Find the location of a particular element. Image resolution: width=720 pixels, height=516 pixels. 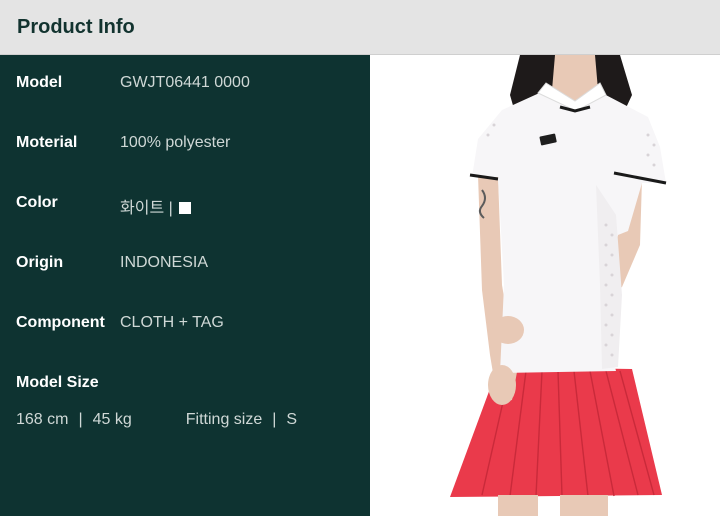

model-size-values: 168 cm | 45 kg Fitting size | S is located at coordinates (156, 420).